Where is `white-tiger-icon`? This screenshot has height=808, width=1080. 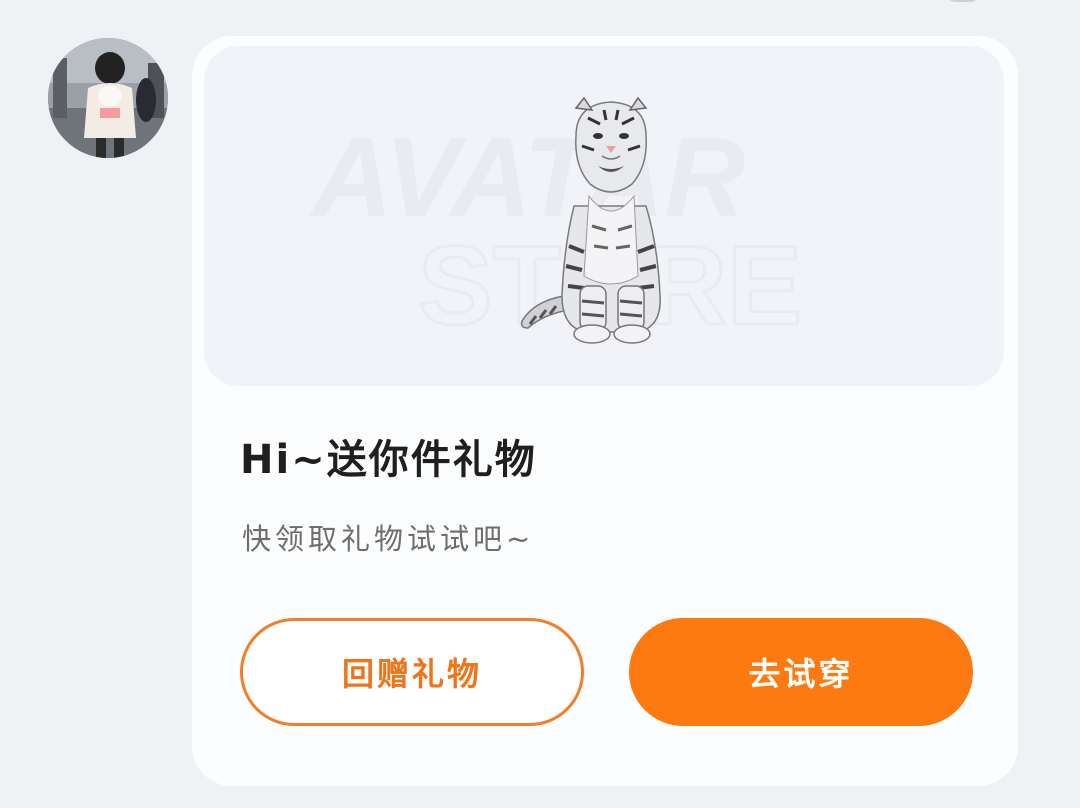
white-tiger-icon is located at coordinates (599, 221).